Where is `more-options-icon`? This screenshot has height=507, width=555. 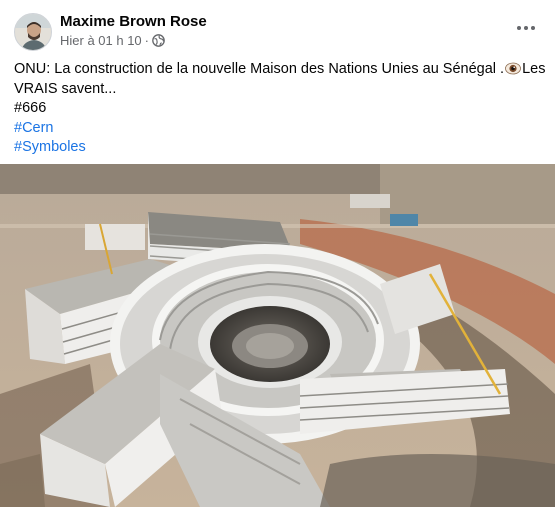
more-options-icon is located at coordinates (526, 28).